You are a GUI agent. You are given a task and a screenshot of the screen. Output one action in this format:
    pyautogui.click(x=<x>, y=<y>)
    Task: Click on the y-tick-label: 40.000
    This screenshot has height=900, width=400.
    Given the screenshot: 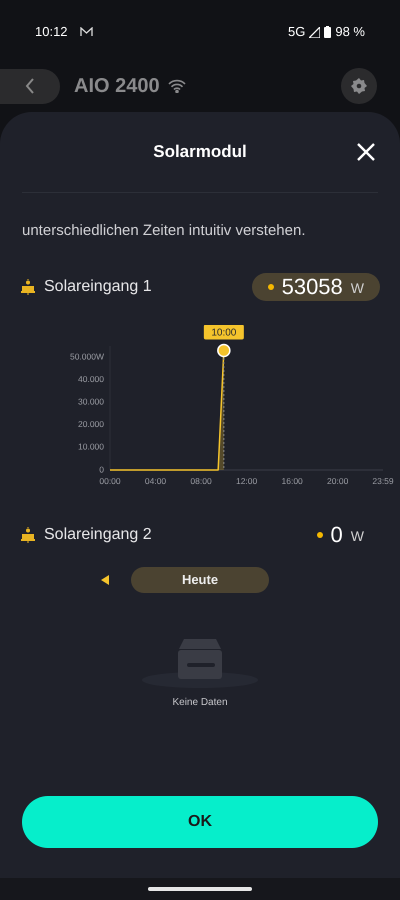 What is the action you would take?
    pyautogui.click(x=91, y=379)
    